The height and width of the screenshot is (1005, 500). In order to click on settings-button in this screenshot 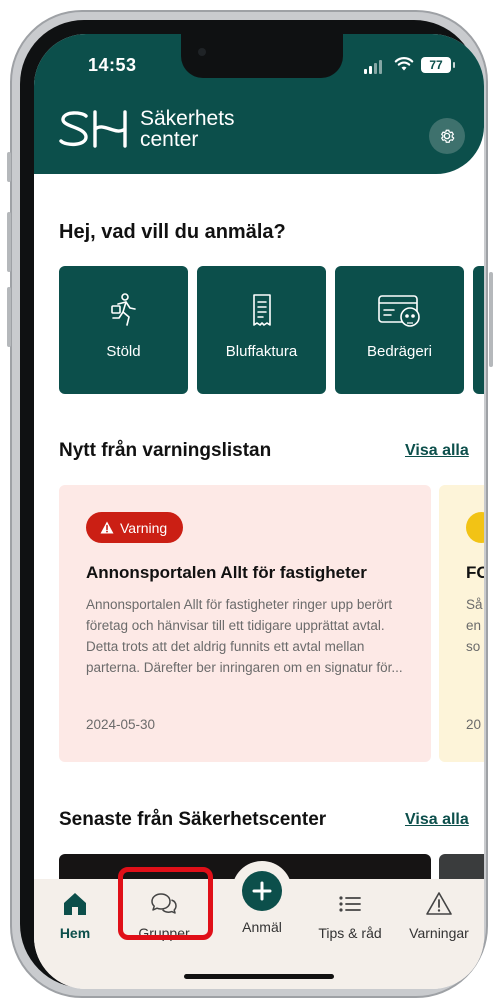, I will do `click(447, 136)`.